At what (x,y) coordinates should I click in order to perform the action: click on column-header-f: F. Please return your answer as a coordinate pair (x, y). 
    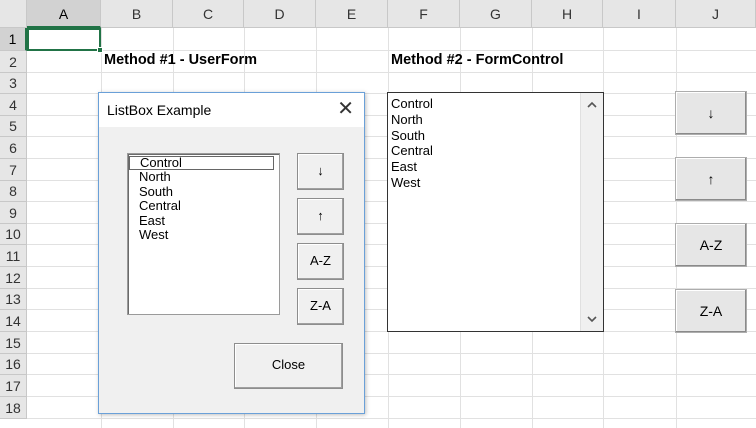
    Looking at the image, I should click on (424, 14).